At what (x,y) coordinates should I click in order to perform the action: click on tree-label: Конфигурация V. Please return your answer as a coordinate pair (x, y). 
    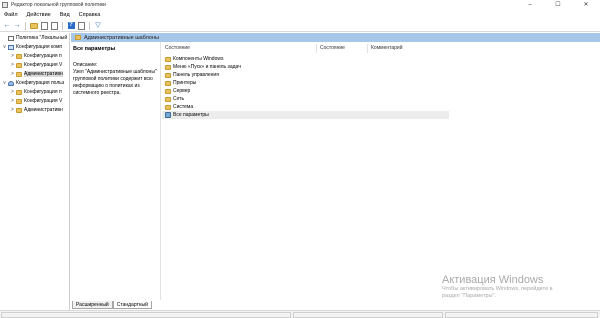
    Looking at the image, I should click on (43, 101).